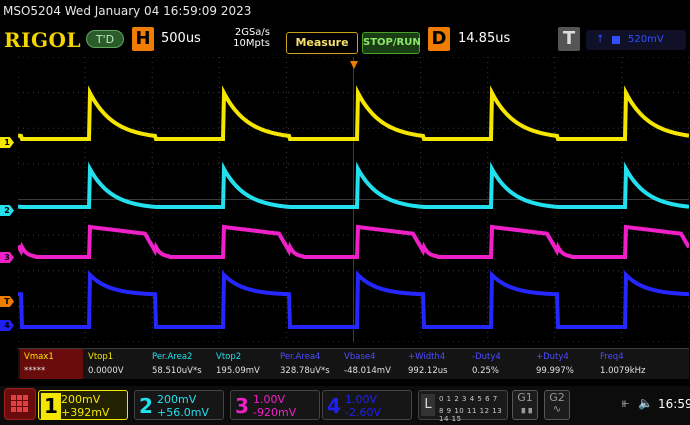 This screenshot has height=425, width=690. Describe the element at coordinates (229, 357) in the screenshot. I see `measurement-label: Vtop2` at that location.